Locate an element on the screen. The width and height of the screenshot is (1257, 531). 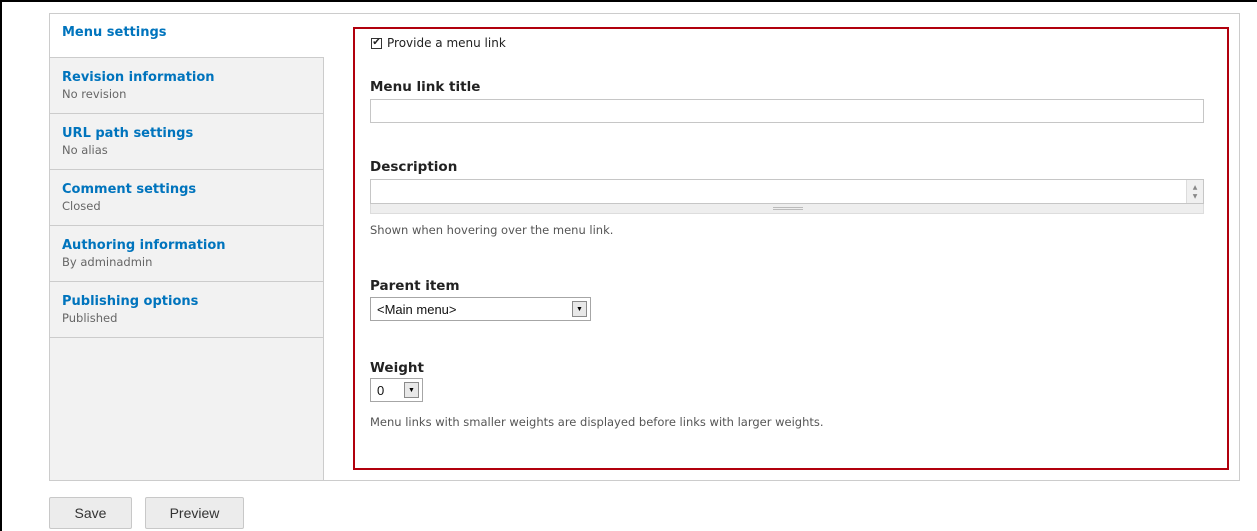
window-left-border is located at coordinates (1, 265).